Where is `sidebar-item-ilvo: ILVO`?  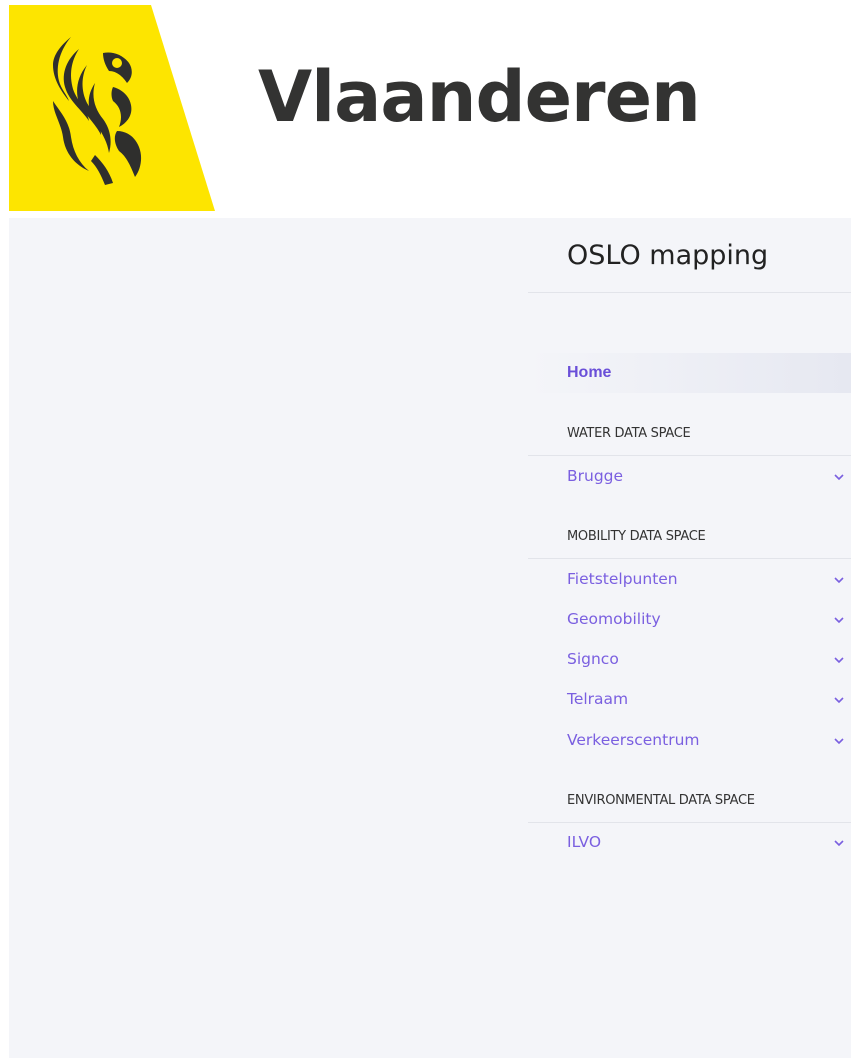 sidebar-item-ilvo: ILVO is located at coordinates (689, 843).